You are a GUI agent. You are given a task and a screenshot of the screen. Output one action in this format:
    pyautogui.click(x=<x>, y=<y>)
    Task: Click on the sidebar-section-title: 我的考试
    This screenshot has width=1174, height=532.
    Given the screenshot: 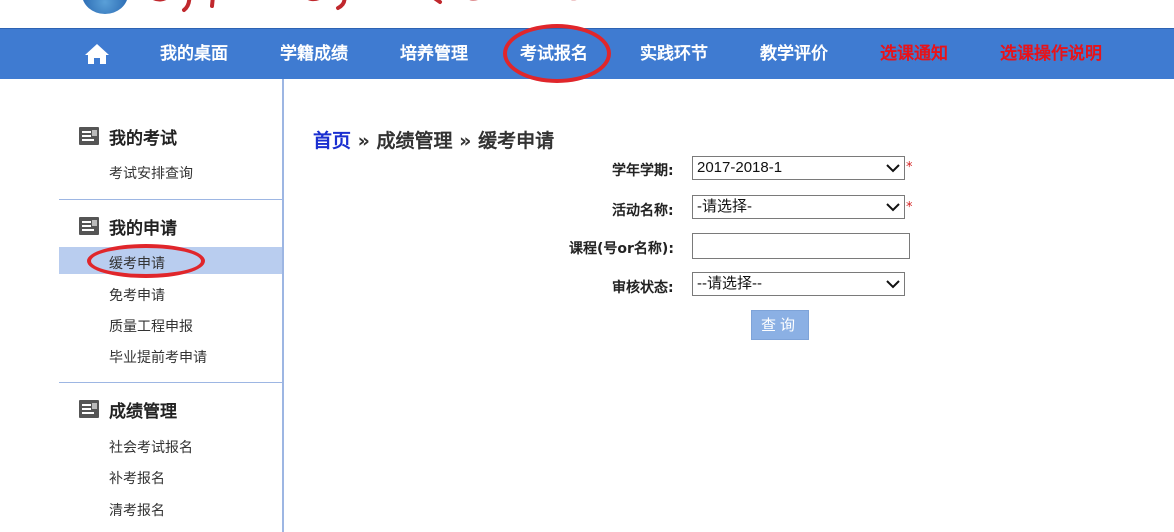 What is the action you would take?
    pyautogui.click(x=143, y=138)
    